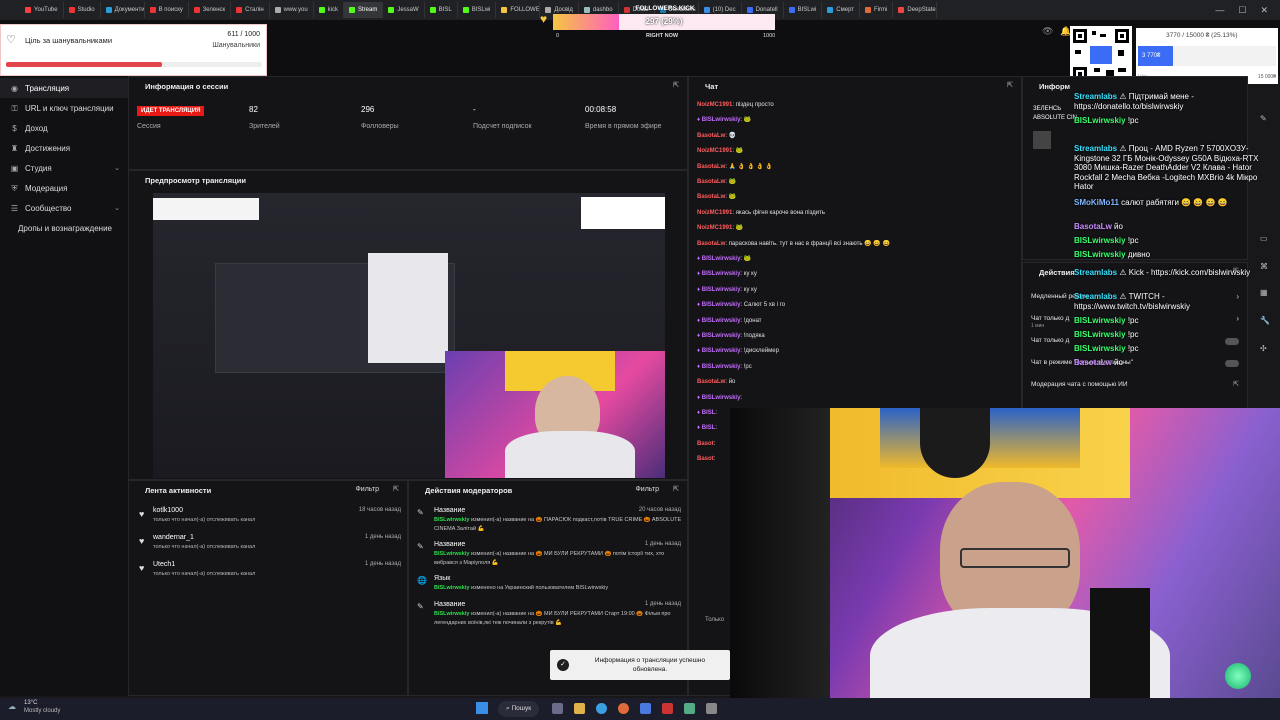 The height and width of the screenshot is (720, 1280). Describe the element at coordinates (14, 128) in the screenshot. I see `wallet-icon: $` at that location.